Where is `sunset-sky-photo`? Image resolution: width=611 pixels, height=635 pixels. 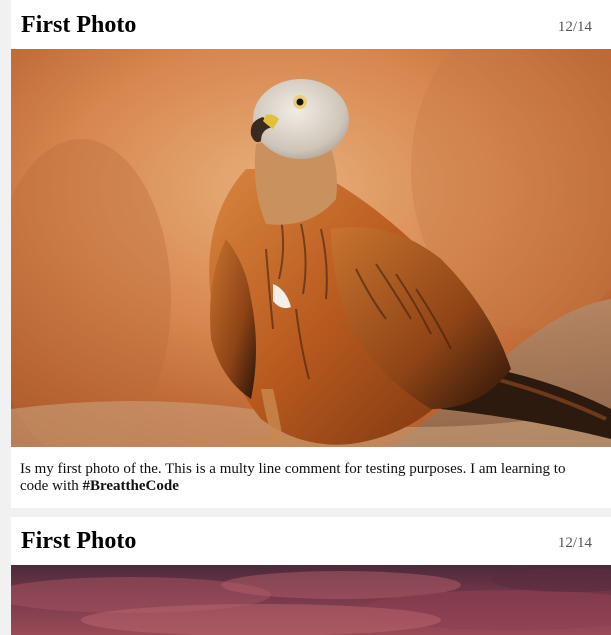 sunset-sky-photo is located at coordinates (311, 600).